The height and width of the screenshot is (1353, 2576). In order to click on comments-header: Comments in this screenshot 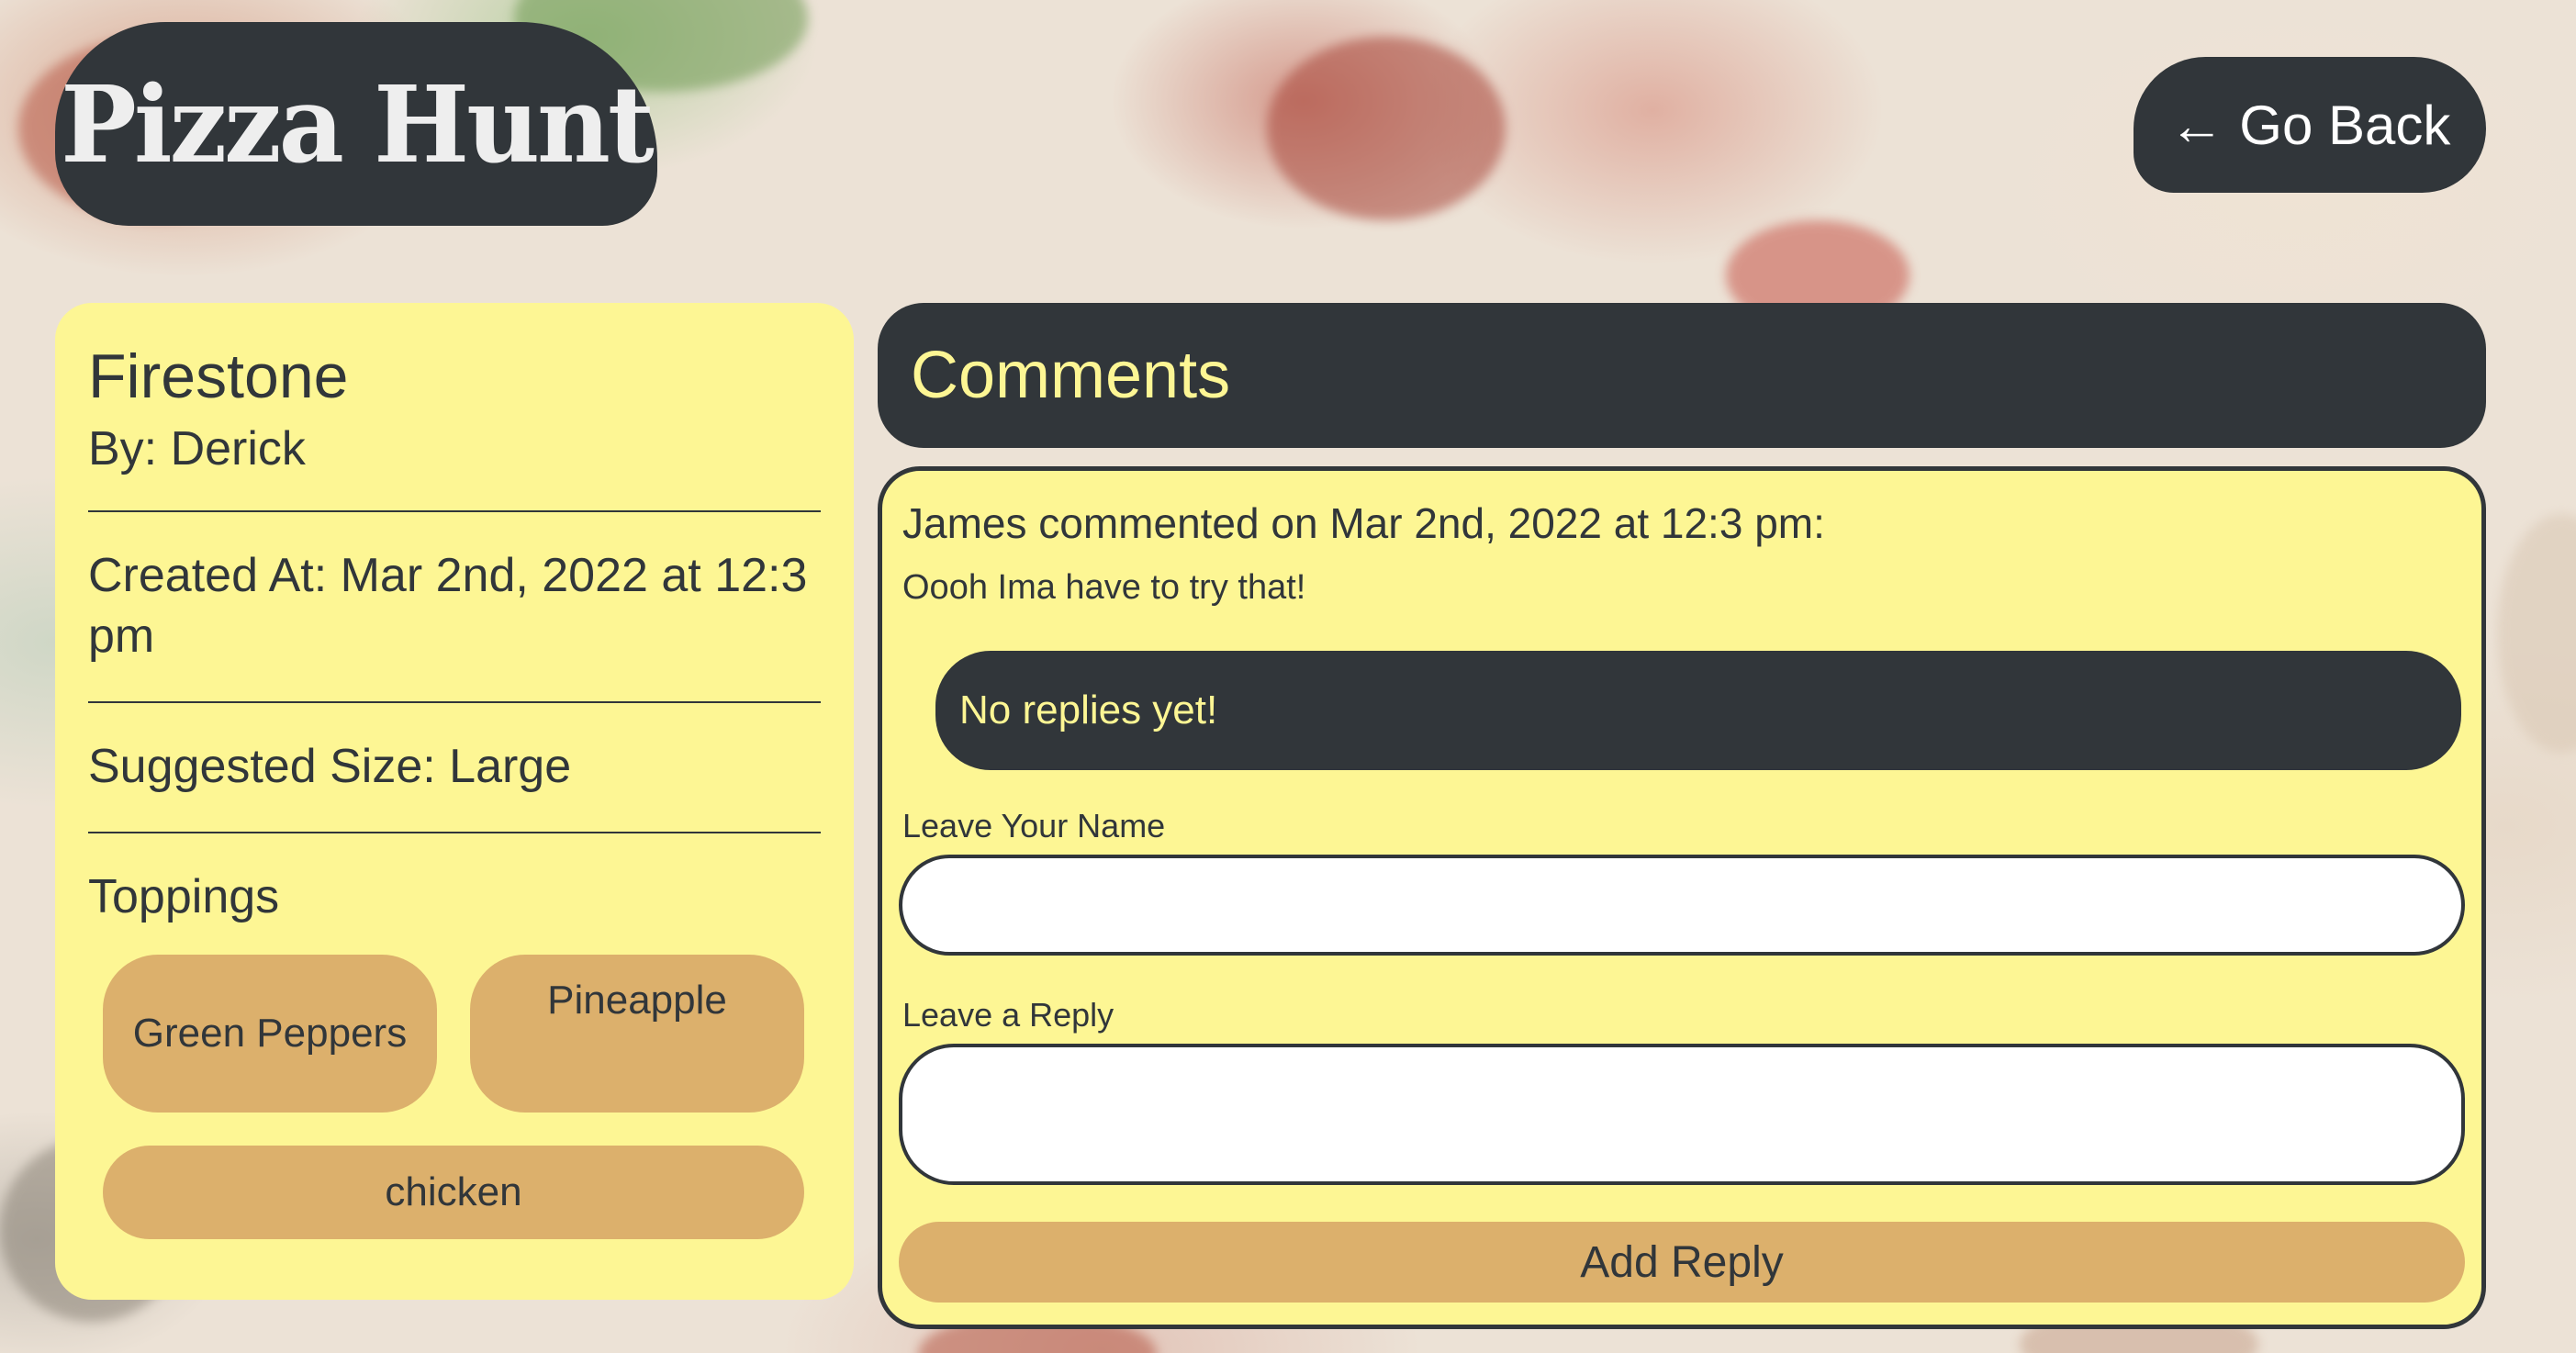, I will do `click(1682, 375)`.